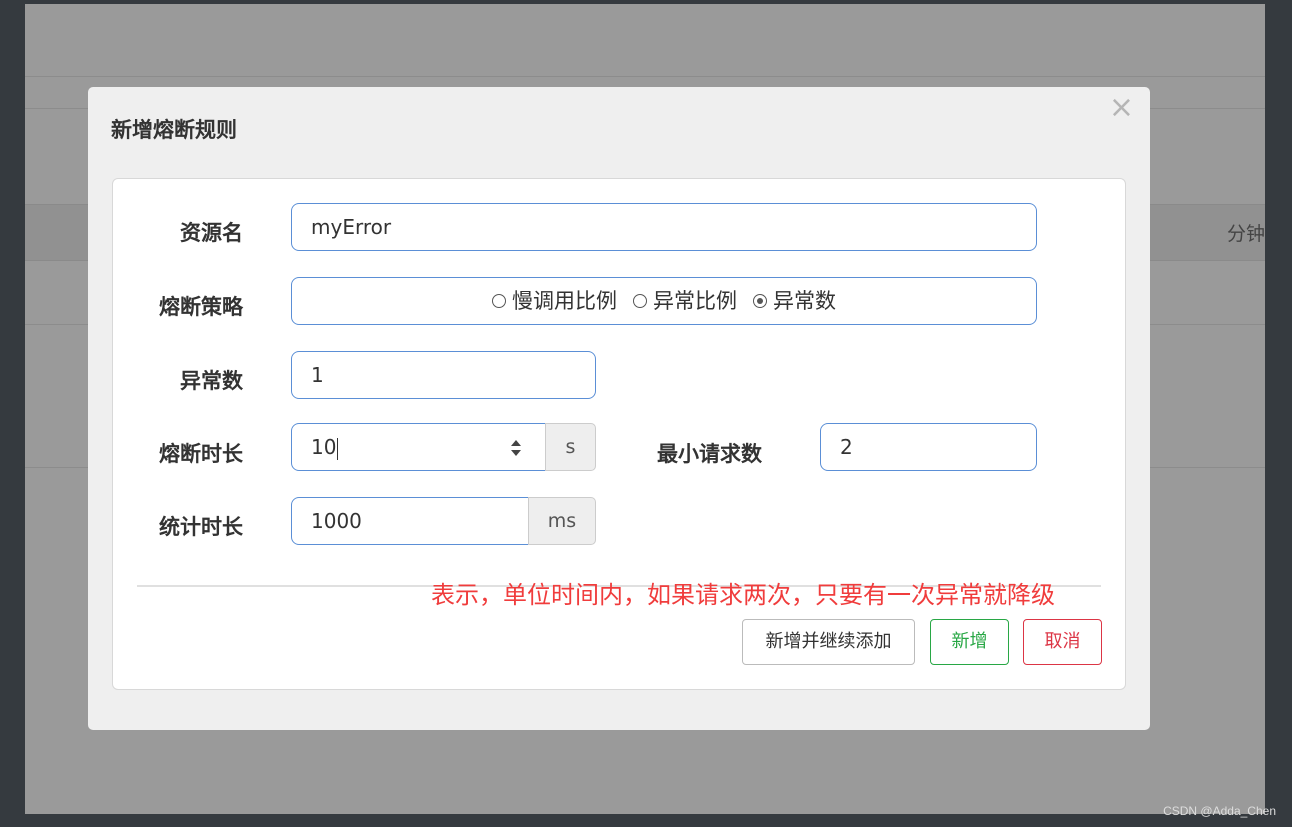 The image size is (1292, 827). Describe the element at coordinates (709, 454) in the screenshot. I see `min-request-label: 最小请求数` at that location.